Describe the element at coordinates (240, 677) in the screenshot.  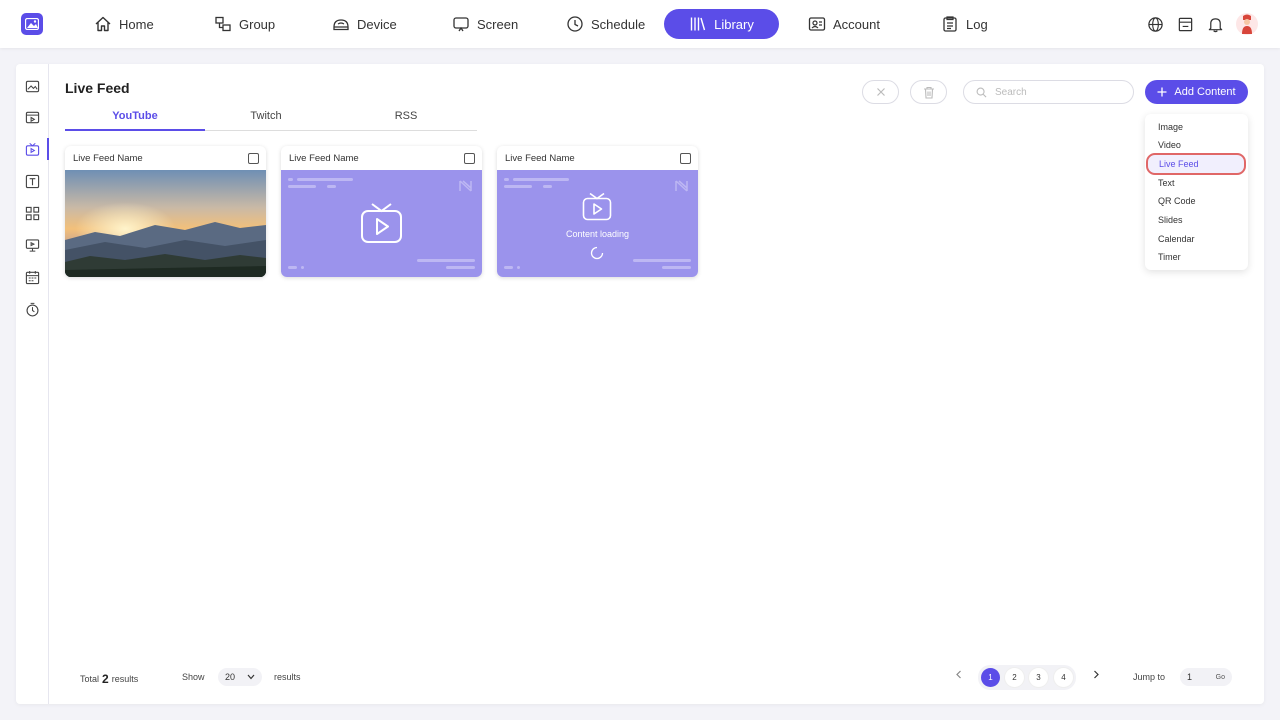
I see `page-size-select: 20` at that location.